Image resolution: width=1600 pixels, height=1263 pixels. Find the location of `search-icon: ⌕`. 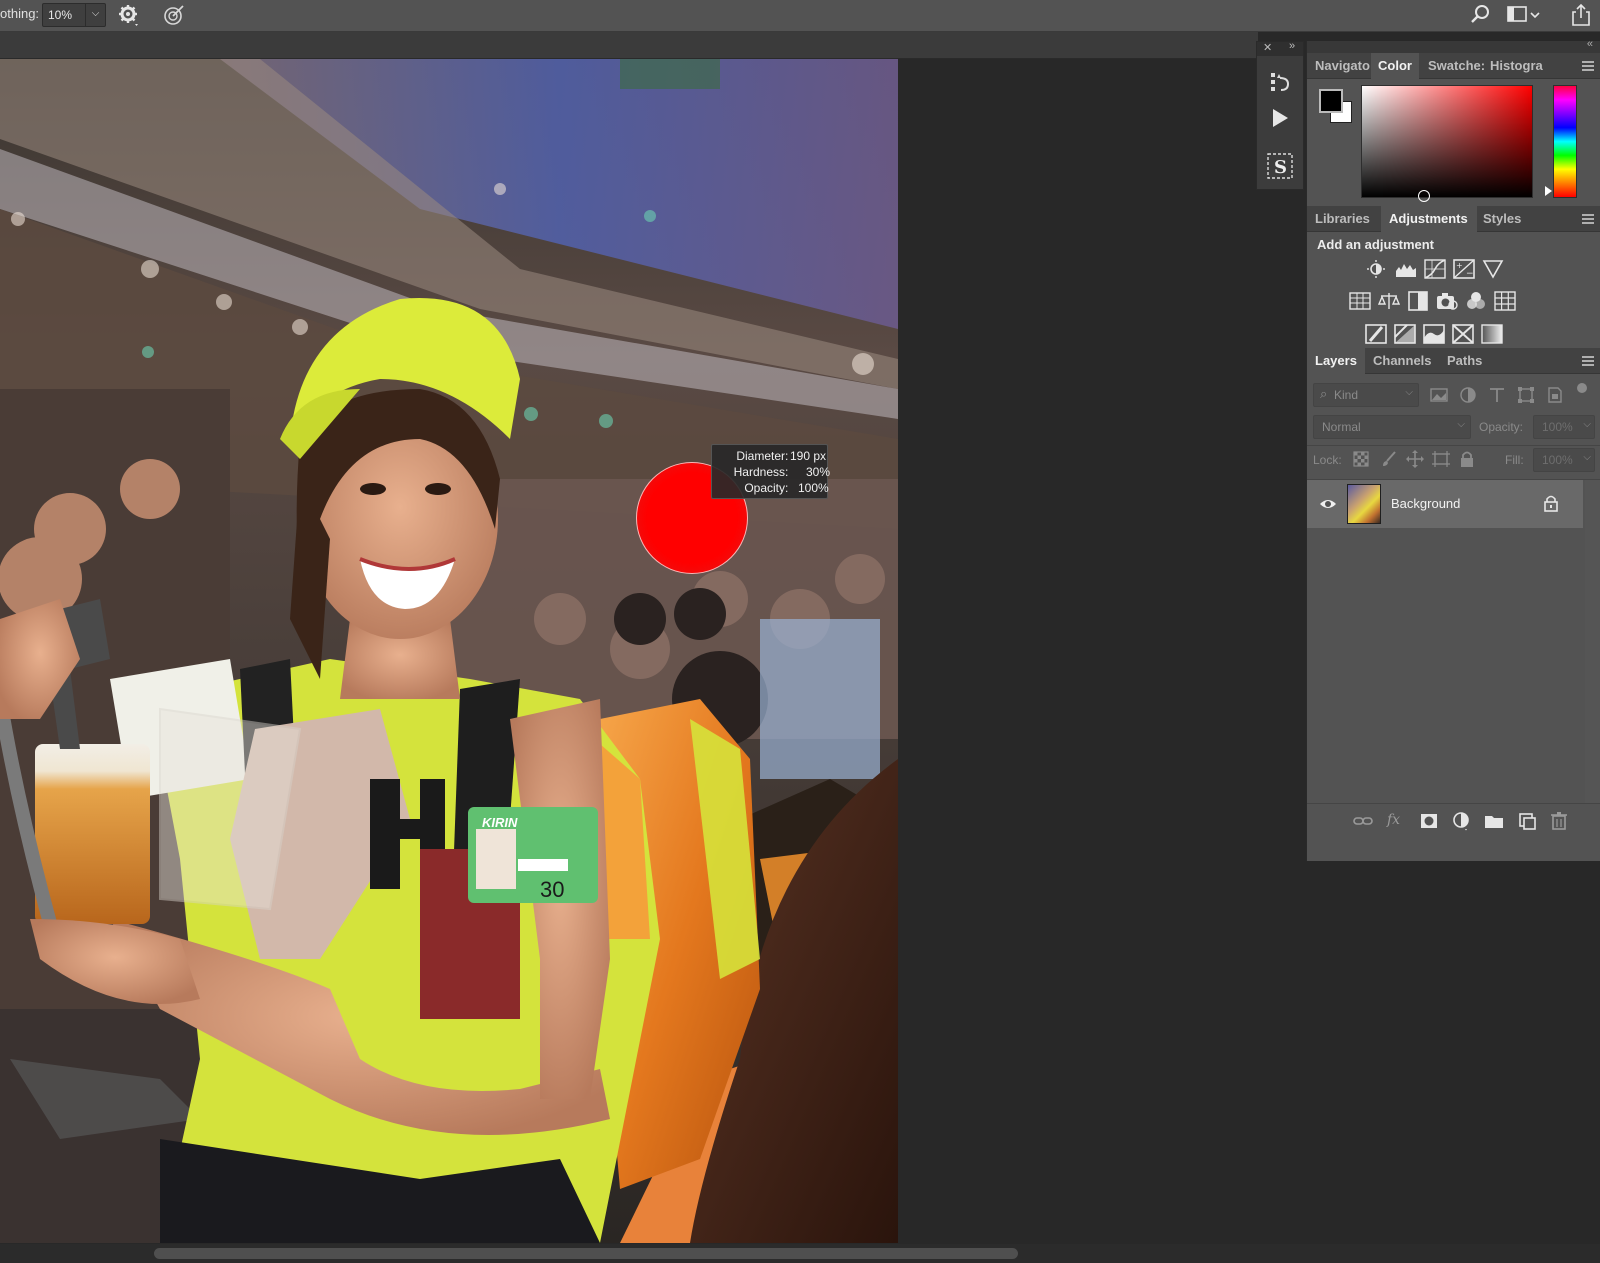

search-icon: ⌕ is located at coordinates (1324, 393).